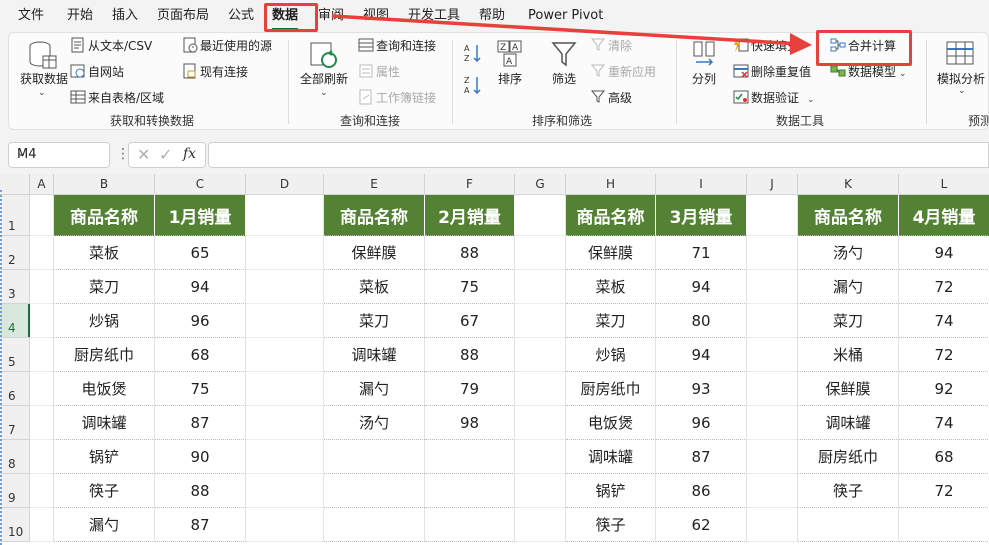 Image resolution: width=989 pixels, height=545 pixels. Describe the element at coordinates (15, 287) in the screenshot. I see `row-header-3: 3` at that location.